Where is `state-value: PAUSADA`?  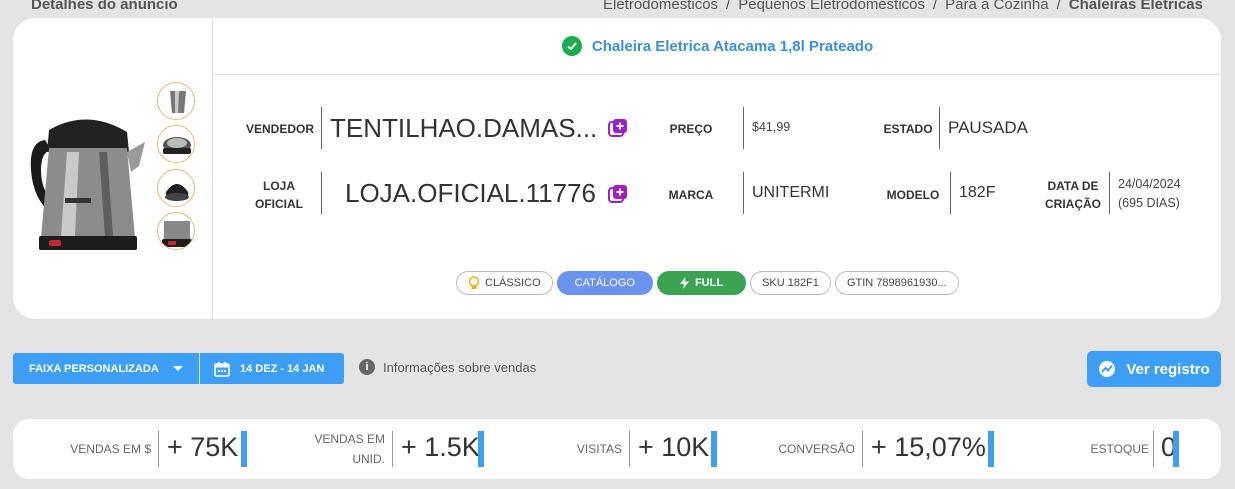
state-value: PAUSADA is located at coordinates (988, 127).